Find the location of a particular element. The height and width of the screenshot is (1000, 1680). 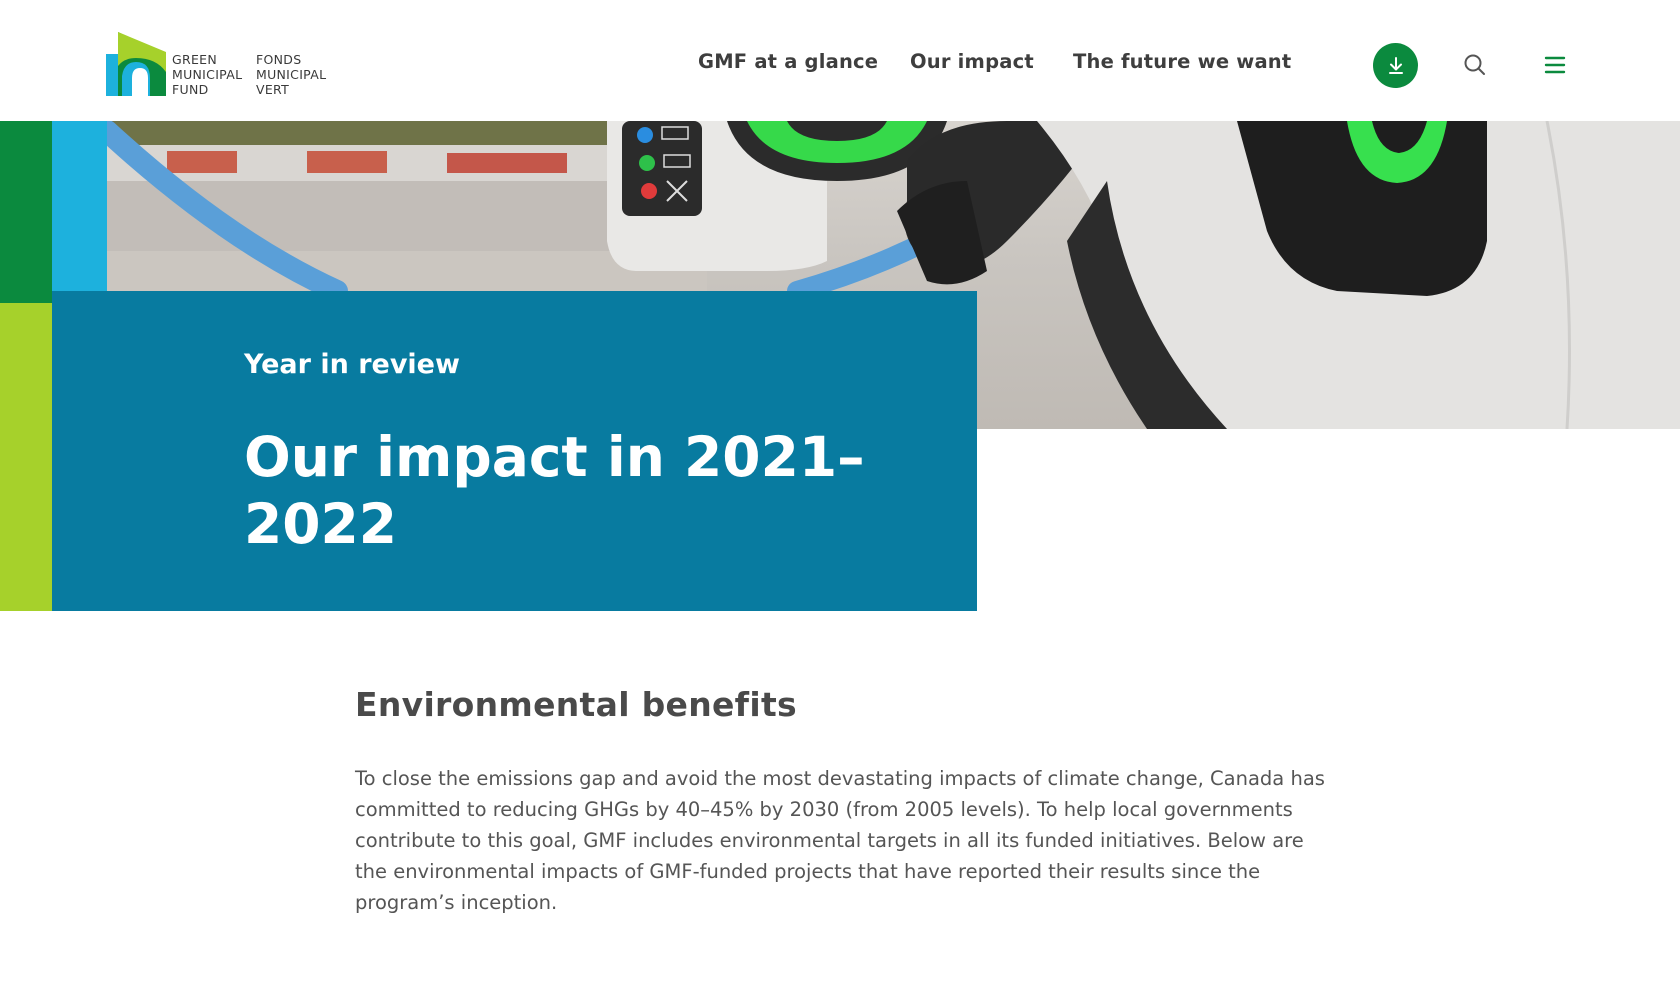

hamburger-menu-icon is located at coordinates (1555, 65).